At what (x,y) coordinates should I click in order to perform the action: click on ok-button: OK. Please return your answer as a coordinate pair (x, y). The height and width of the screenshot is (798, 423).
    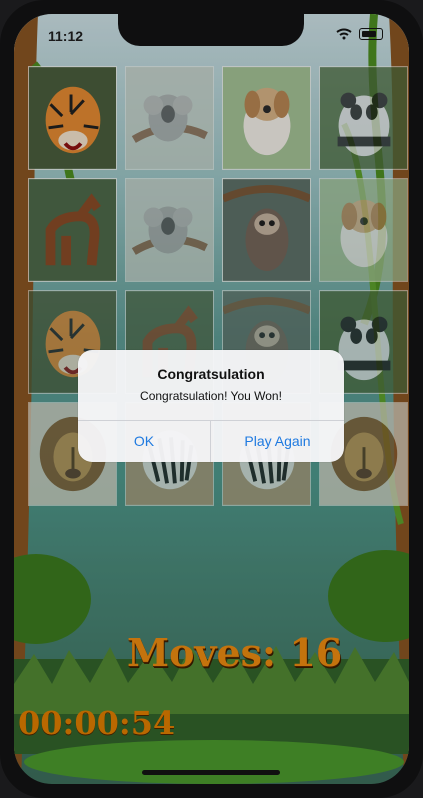
    Looking at the image, I should click on (144, 441).